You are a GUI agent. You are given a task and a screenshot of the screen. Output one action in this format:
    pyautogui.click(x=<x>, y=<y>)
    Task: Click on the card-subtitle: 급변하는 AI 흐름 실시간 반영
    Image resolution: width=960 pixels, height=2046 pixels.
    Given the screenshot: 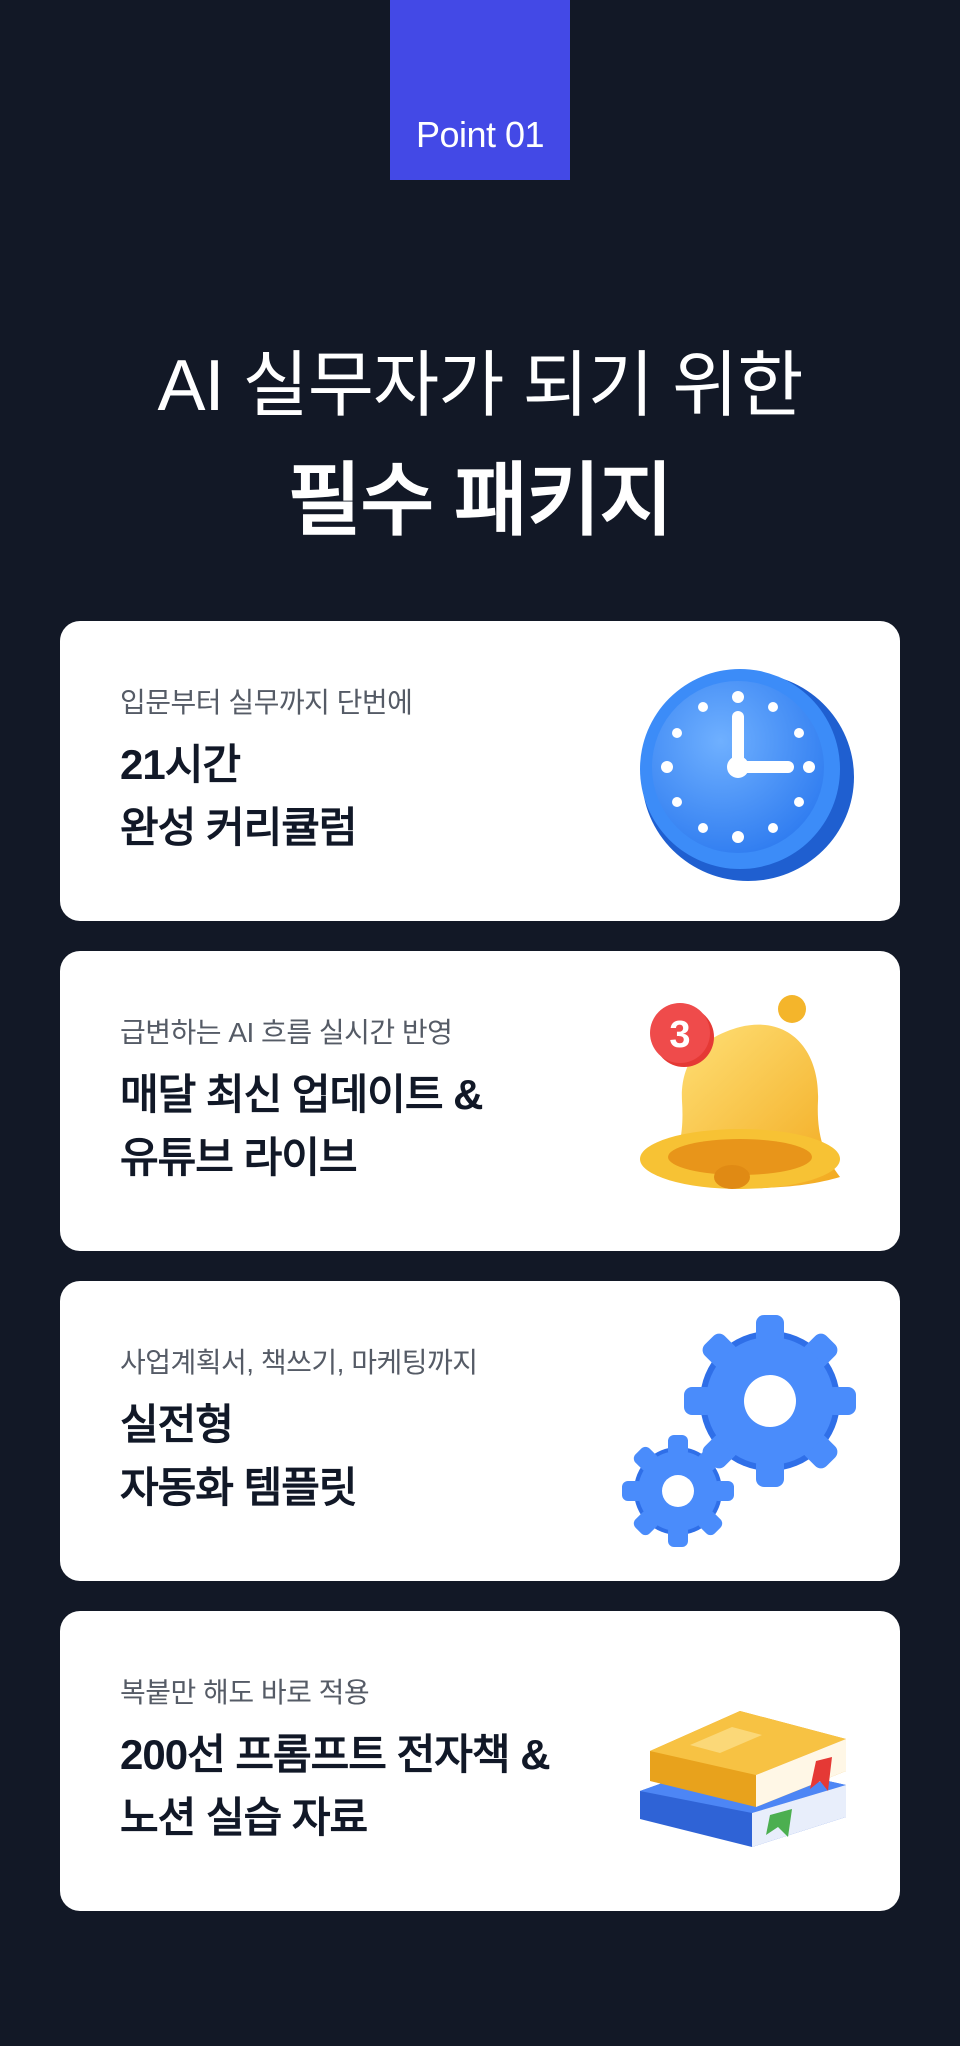 What is the action you would take?
    pyautogui.click(x=286, y=1032)
    